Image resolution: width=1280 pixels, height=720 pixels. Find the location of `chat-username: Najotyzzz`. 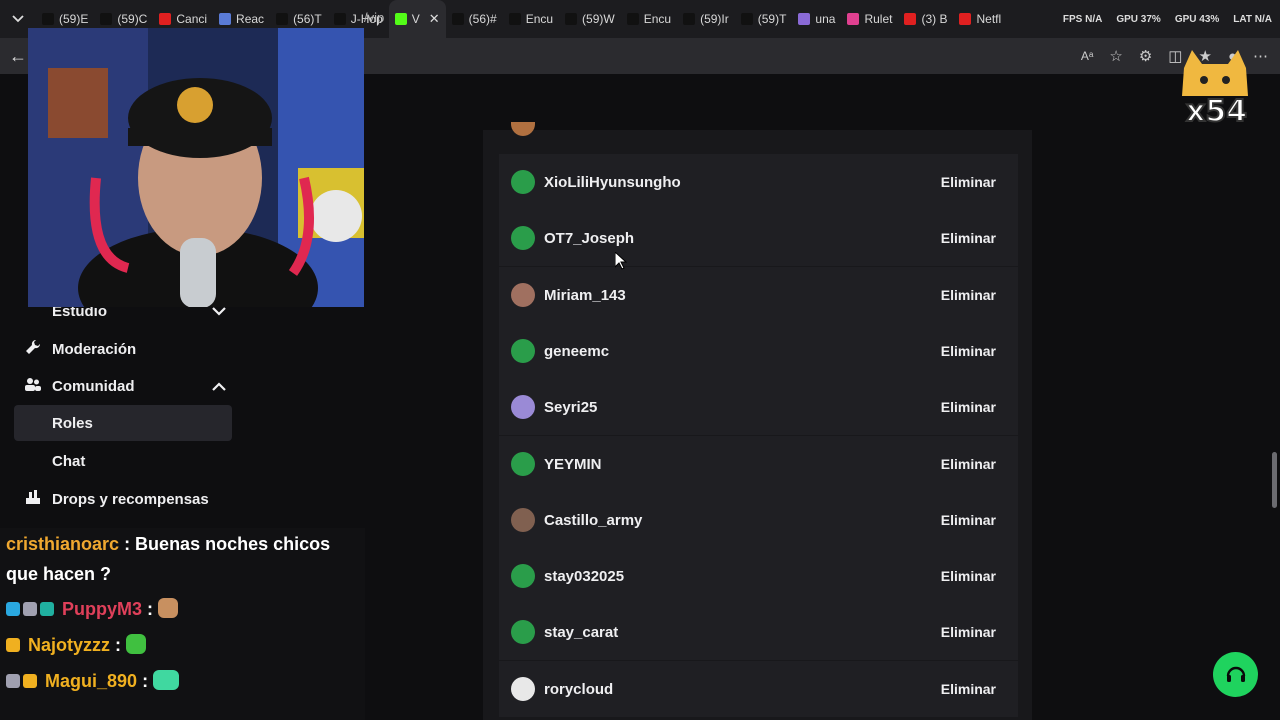

chat-username: Najotyzzz is located at coordinates (69, 645).